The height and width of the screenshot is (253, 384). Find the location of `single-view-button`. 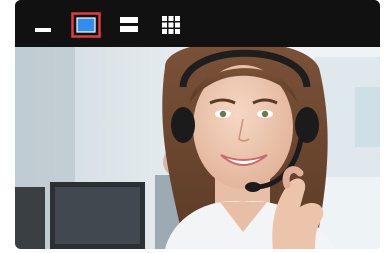

single-view-button is located at coordinates (86, 25).